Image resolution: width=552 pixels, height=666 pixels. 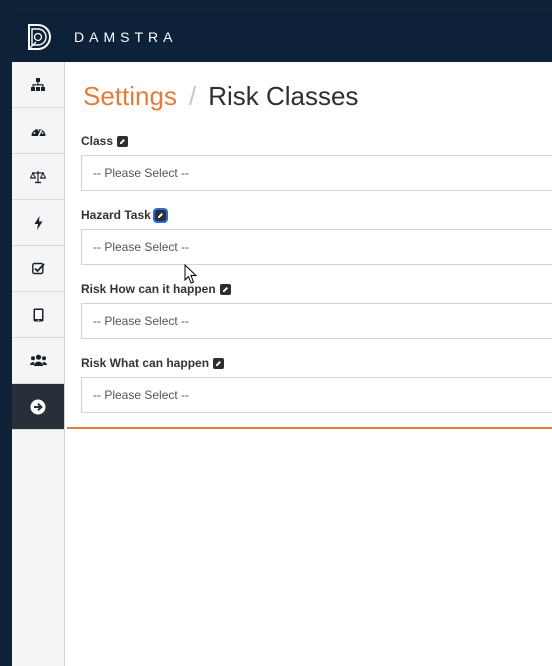 I want to click on balance-scale-icon, so click(x=38, y=176).